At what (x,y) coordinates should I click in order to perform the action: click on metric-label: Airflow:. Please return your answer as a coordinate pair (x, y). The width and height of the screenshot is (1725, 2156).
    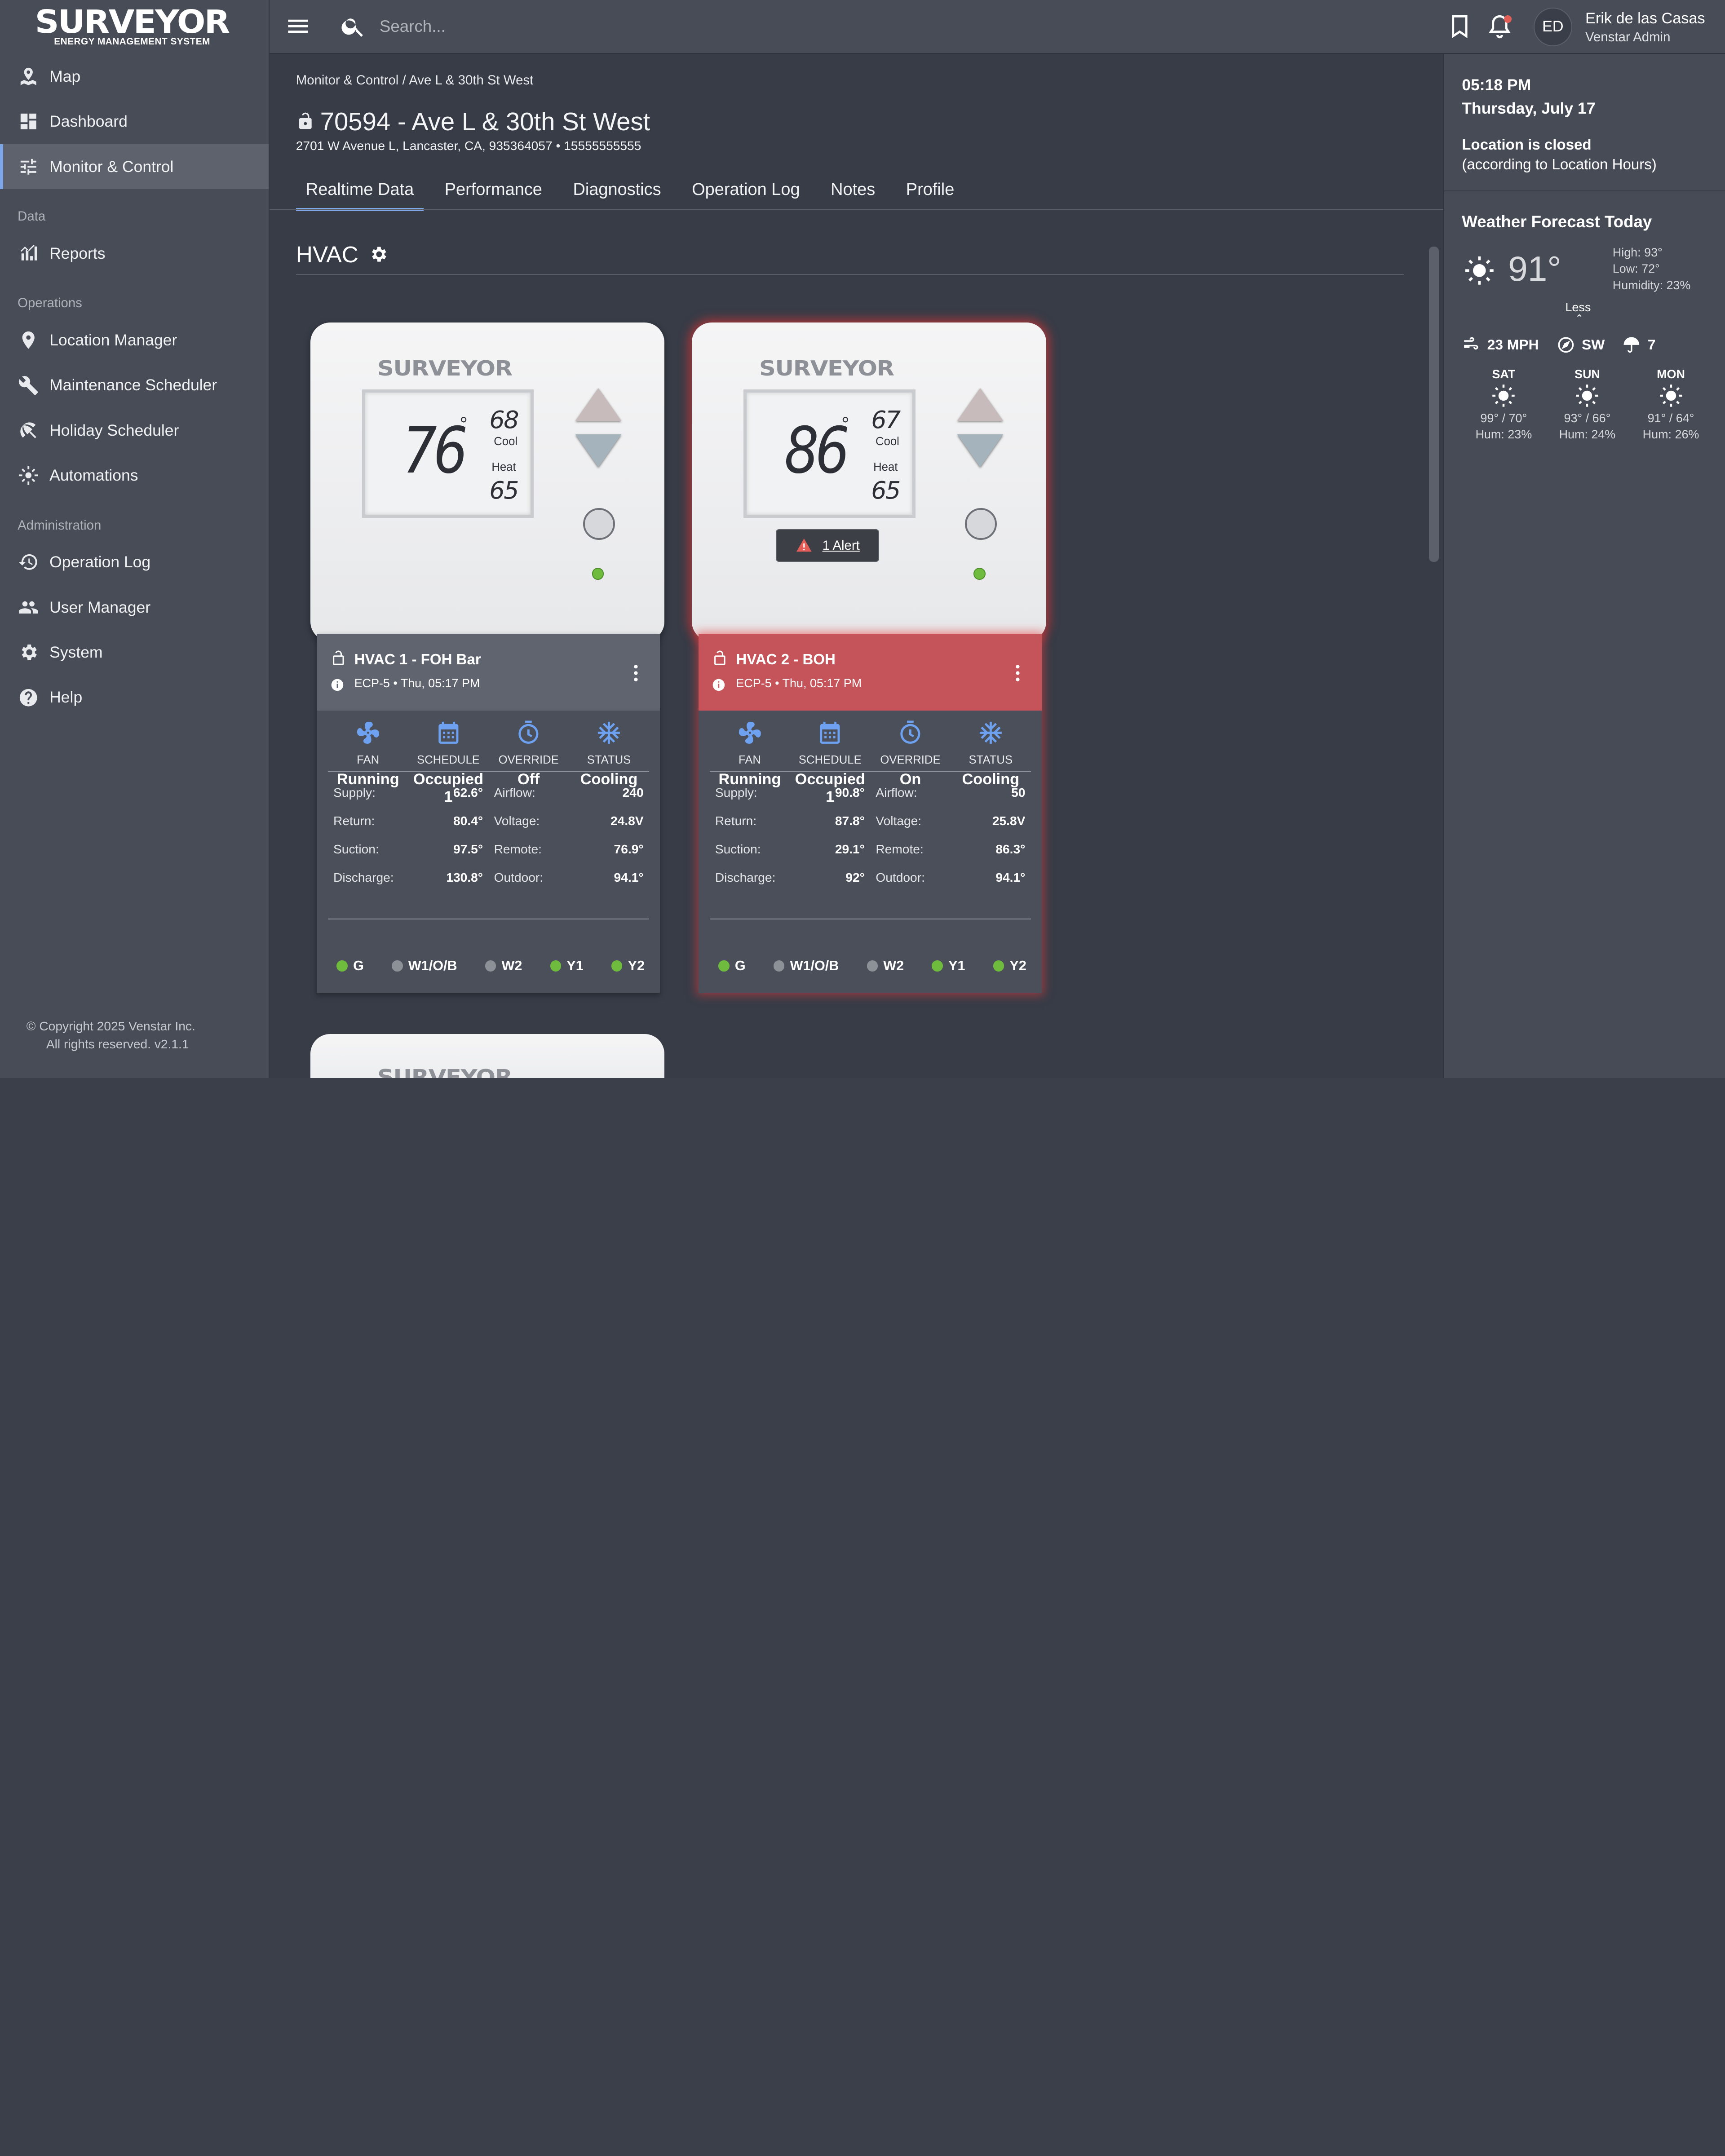
    Looking at the image, I should click on (896, 793).